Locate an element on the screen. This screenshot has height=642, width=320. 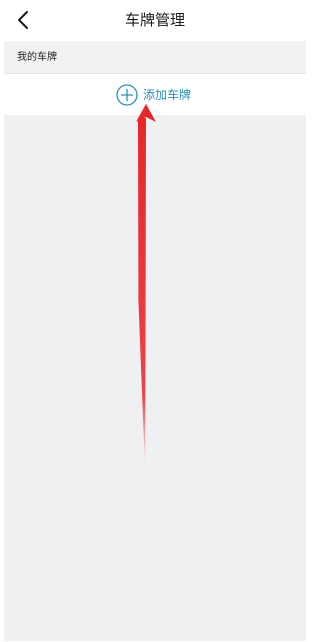
plus-circle-icon is located at coordinates (127, 95).